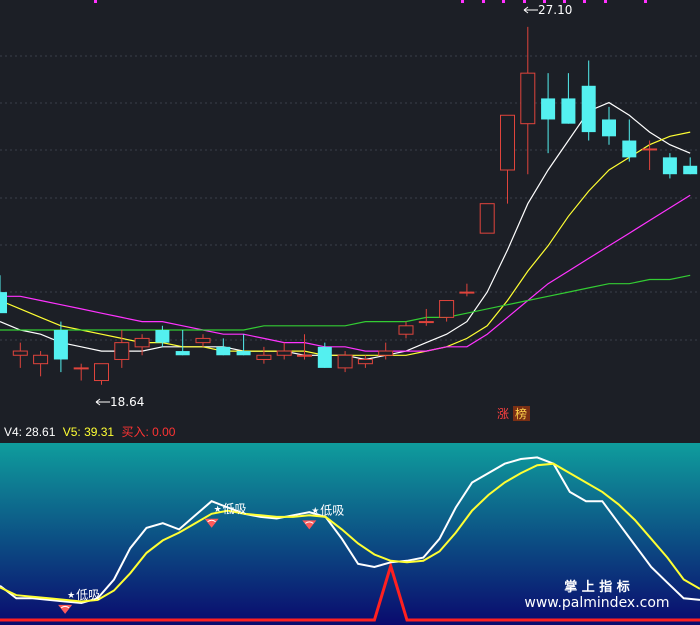  Describe the element at coordinates (555, 10) in the screenshot. I see `high-price-label: 27.10` at that location.